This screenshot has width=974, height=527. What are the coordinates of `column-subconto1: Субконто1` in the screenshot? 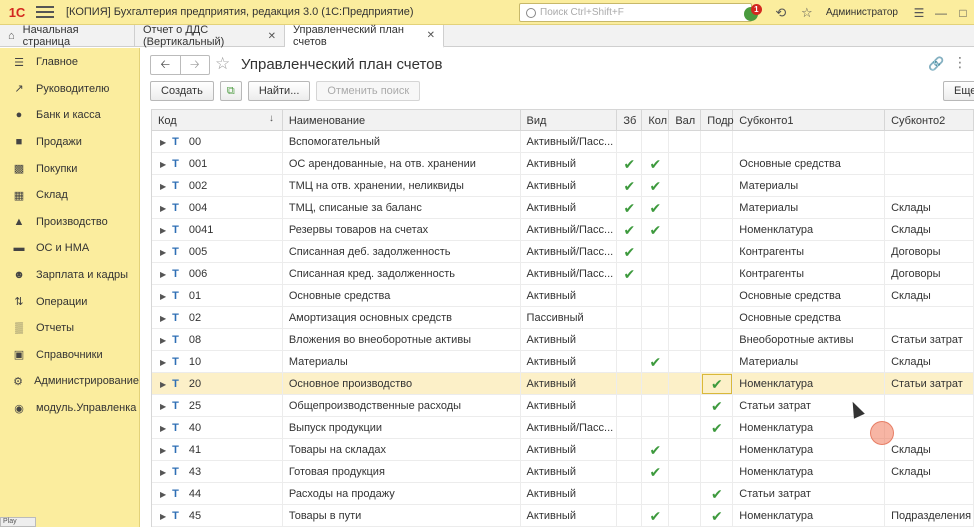 It's located at (809, 120).